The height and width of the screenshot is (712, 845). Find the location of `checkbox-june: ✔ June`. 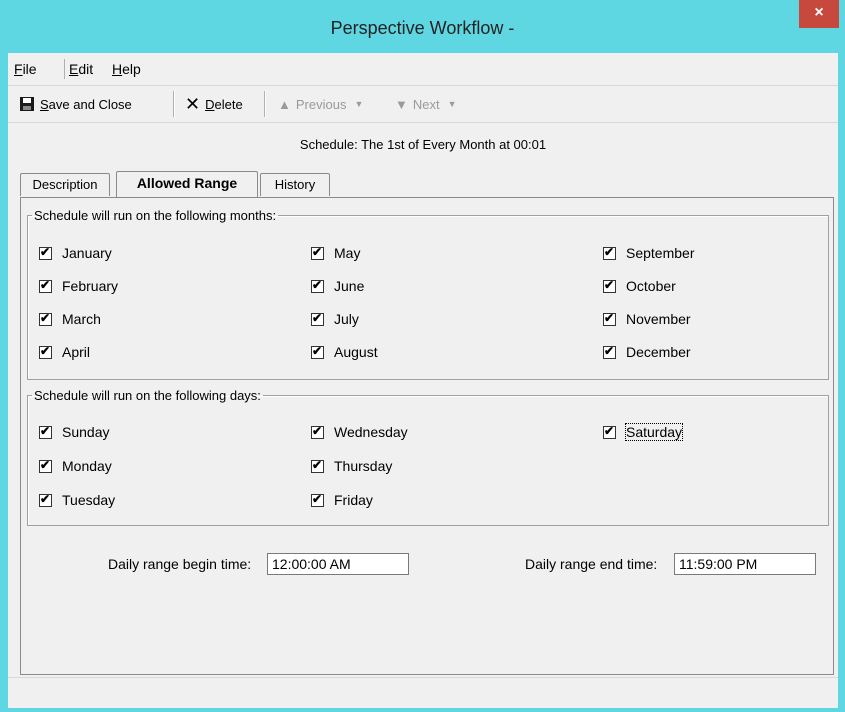

checkbox-june: ✔ June is located at coordinates (337, 286).